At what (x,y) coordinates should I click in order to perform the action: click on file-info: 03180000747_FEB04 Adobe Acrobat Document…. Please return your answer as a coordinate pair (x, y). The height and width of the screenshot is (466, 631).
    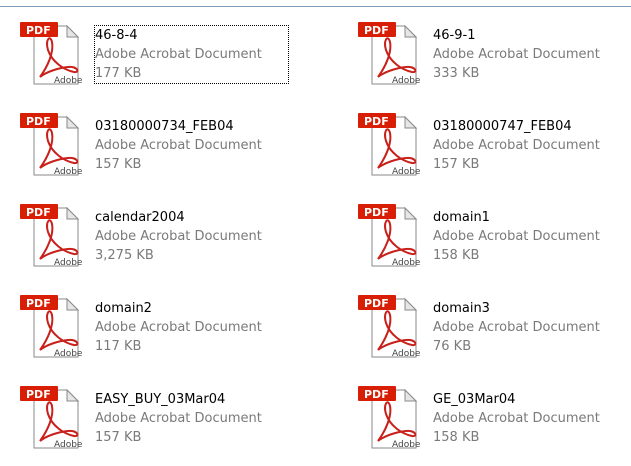
    Looking at the image, I should click on (532, 145).